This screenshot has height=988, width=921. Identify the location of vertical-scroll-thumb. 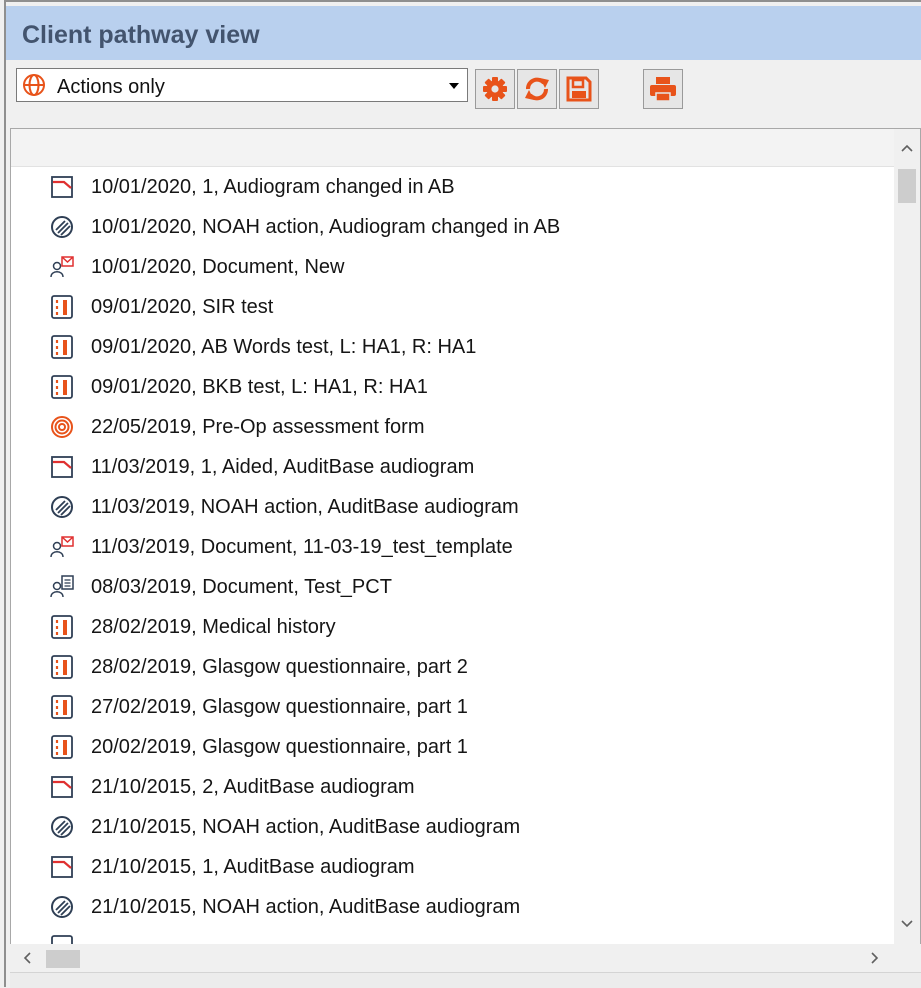
(907, 186).